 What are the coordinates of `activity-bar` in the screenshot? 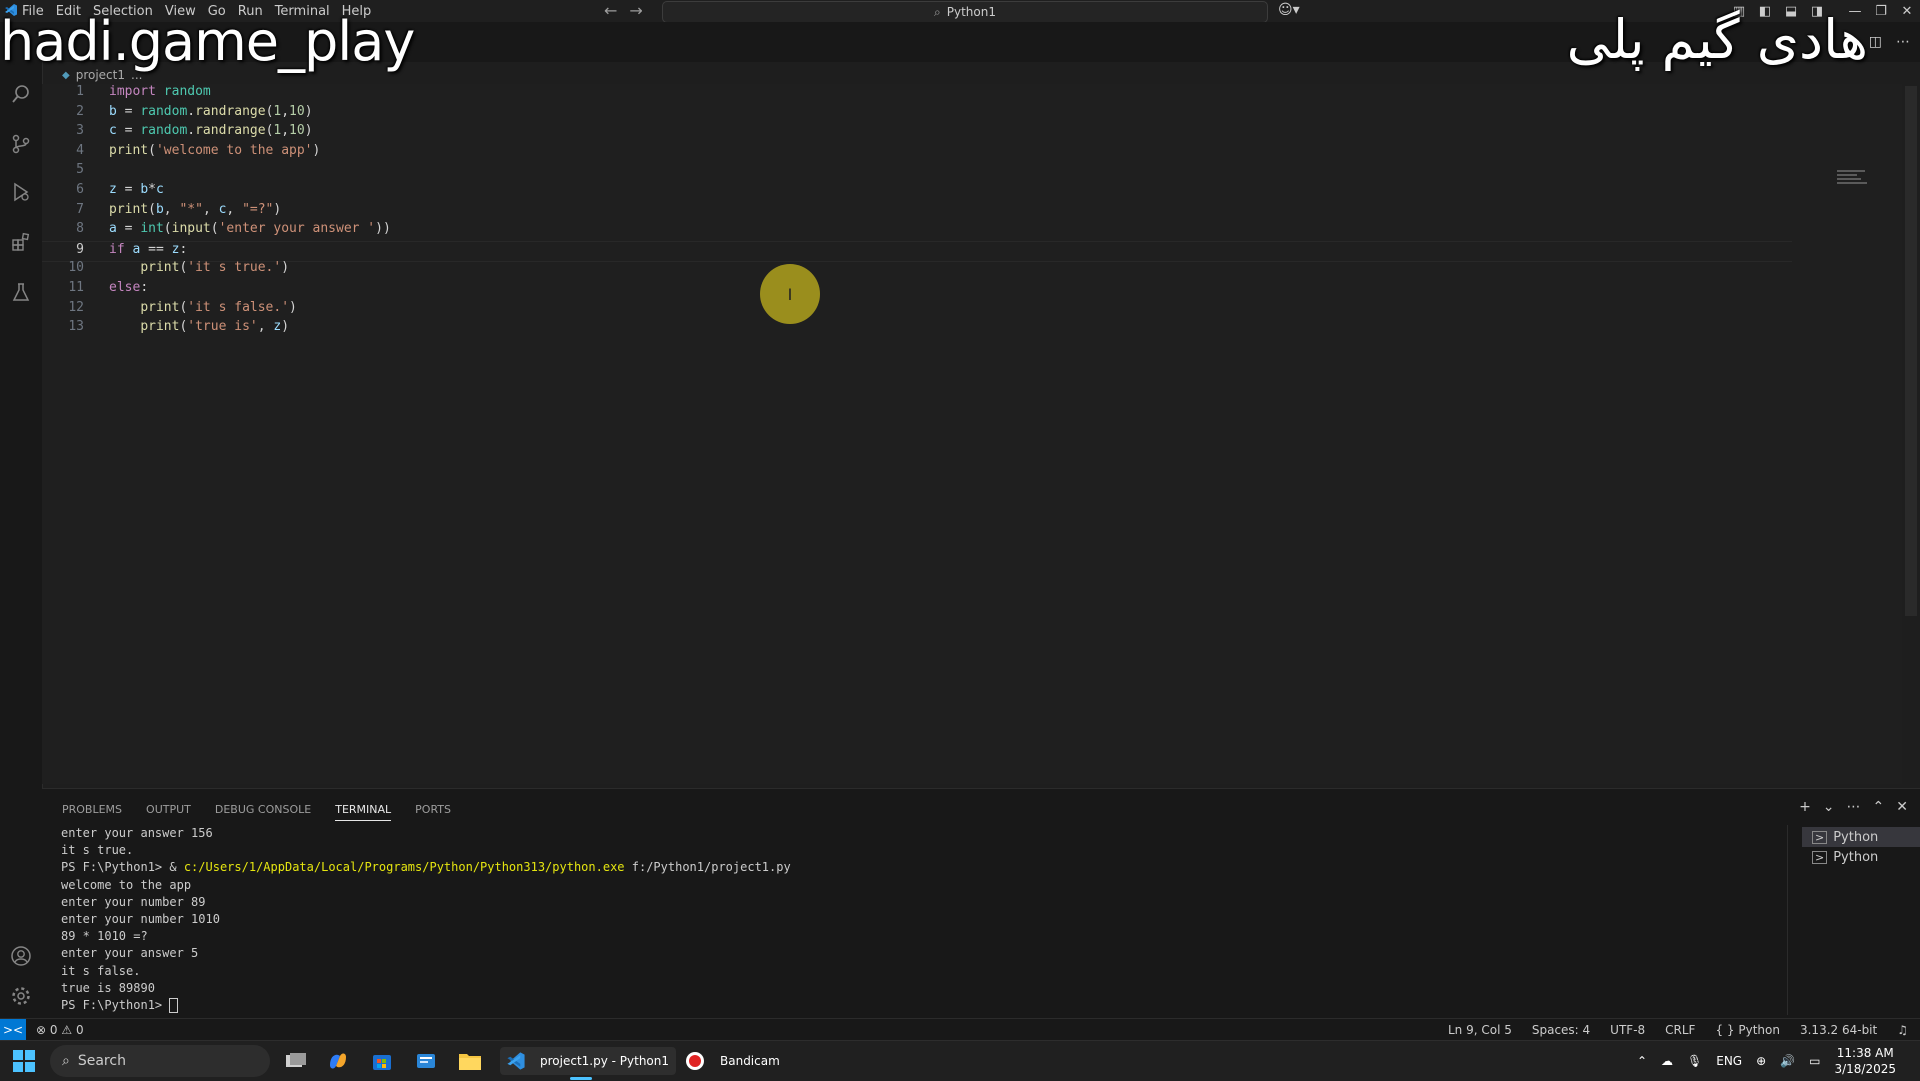 It's located at (21, 520).